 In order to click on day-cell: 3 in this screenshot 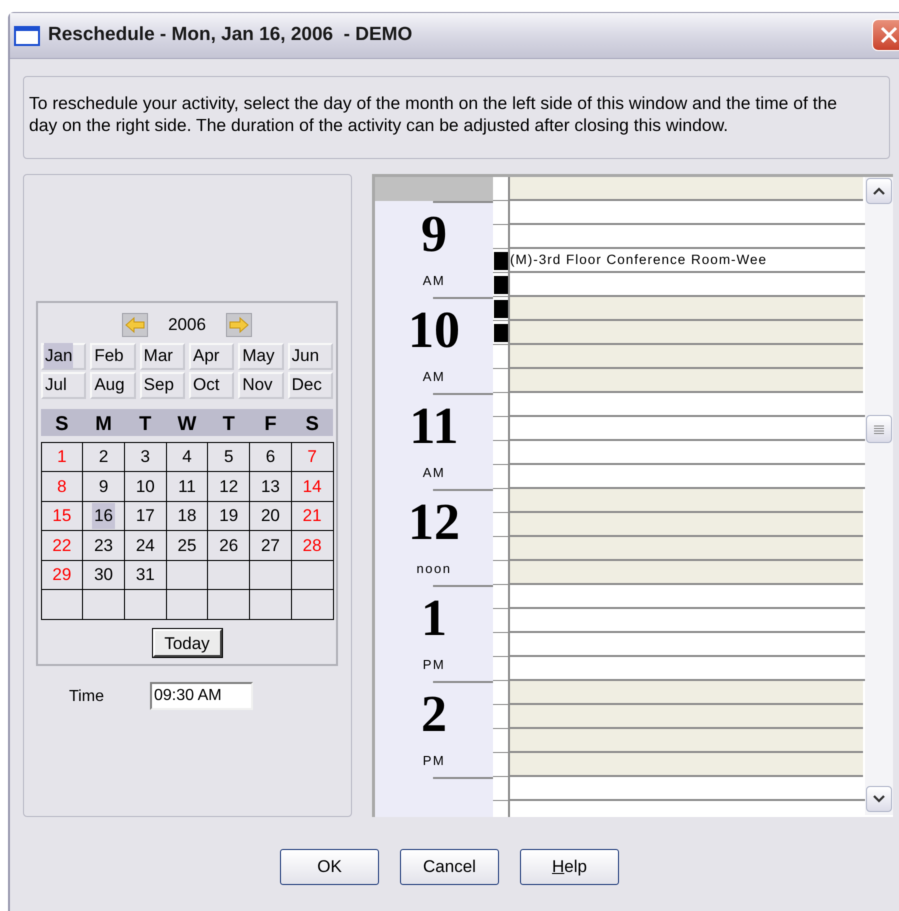, I will do `click(145, 457)`.